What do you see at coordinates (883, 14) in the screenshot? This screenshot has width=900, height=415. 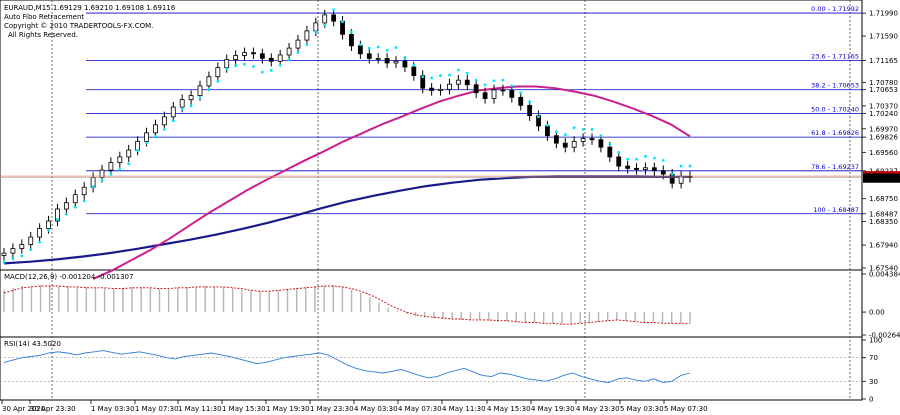 I see `price-tick-label: 1.71990` at bounding box center [883, 14].